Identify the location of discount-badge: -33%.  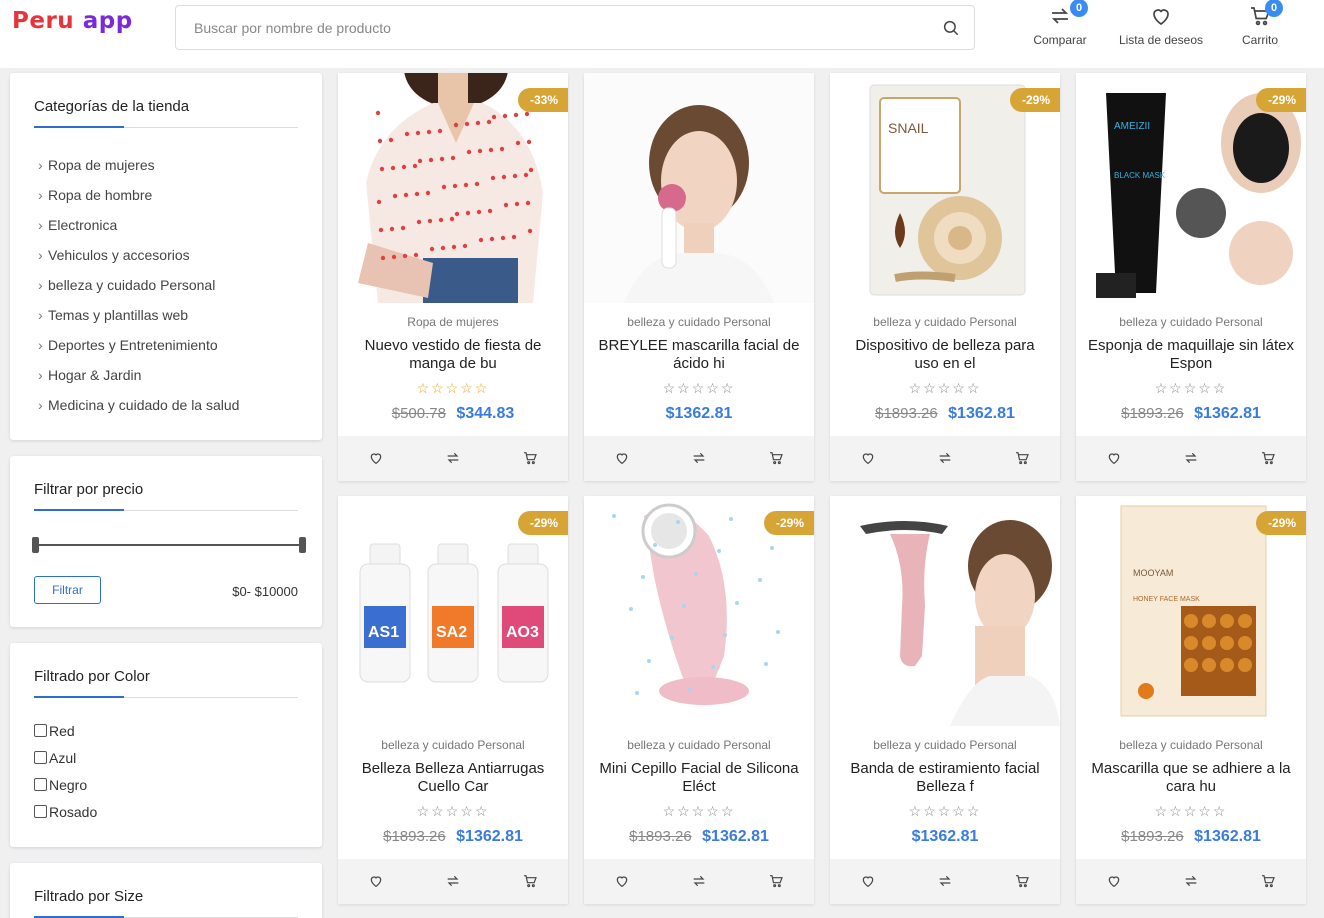
(542, 100).